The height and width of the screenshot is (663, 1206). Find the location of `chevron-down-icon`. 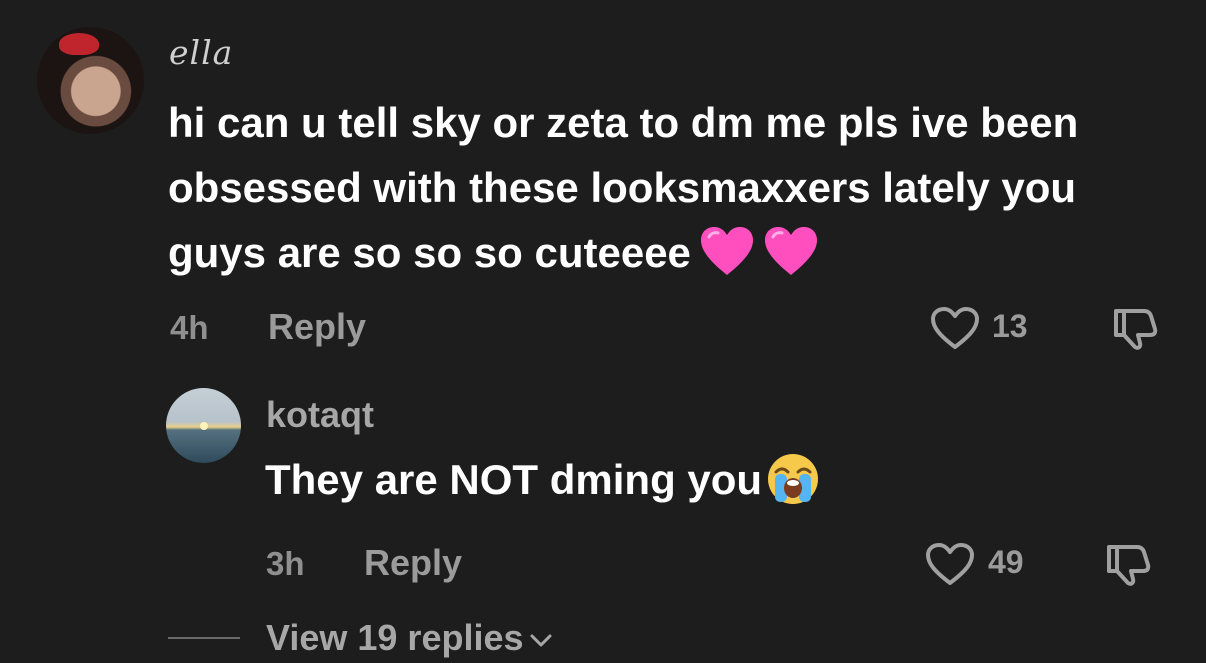

chevron-down-icon is located at coordinates (541, 640).